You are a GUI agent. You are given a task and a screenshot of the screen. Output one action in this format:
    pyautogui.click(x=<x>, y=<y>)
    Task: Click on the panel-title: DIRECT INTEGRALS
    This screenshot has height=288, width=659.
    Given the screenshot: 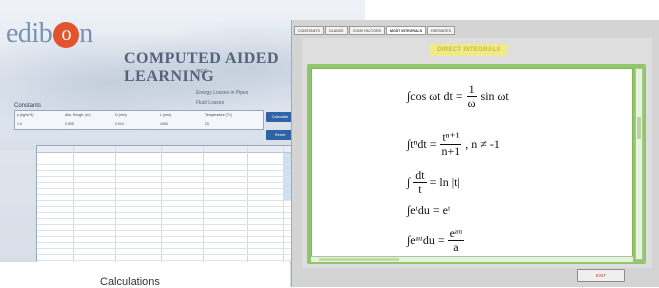 What is the action you would take?
    pyautogui.click(x=469, y=50)
    